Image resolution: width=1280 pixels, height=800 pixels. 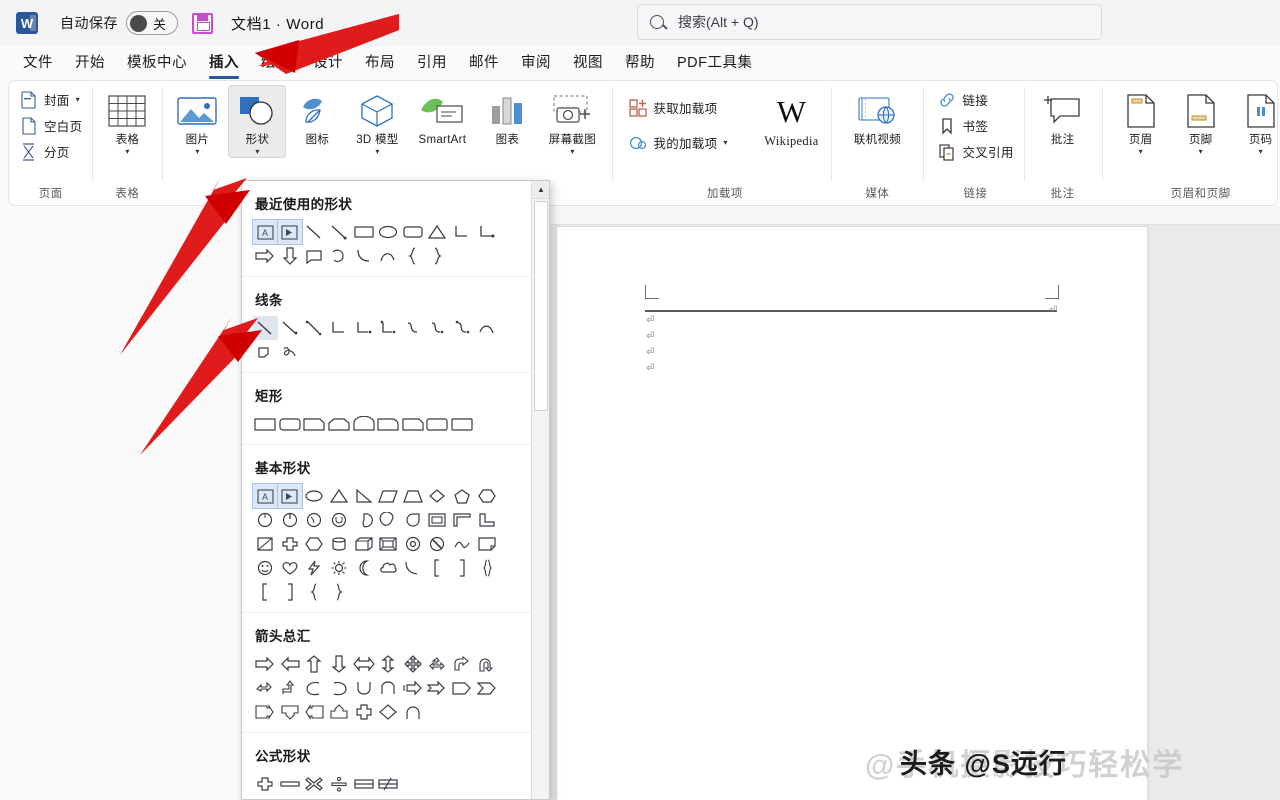 I want to click on shape-snip-diag-rect, so click(x=363, y=424).